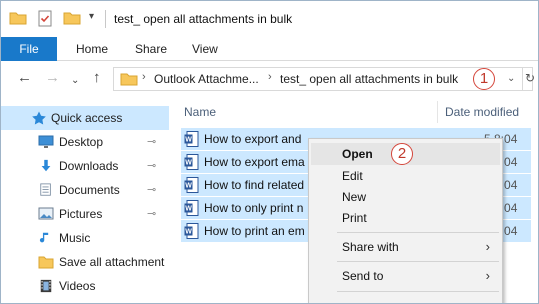  I want to click on sidebar-item-downloads: Downloads ⊸, so click(85, 166).